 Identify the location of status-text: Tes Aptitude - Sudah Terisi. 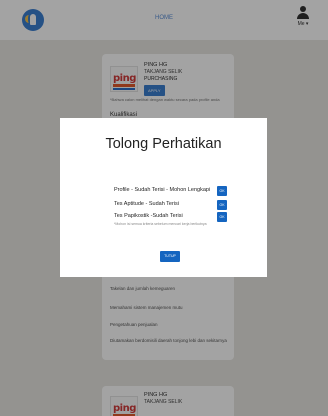
(147, 204).